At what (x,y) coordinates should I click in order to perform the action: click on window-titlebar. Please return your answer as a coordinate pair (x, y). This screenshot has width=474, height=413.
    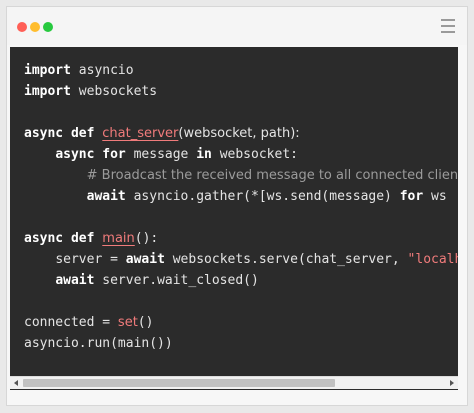
    Looking at the image, I should click on (237, 26).